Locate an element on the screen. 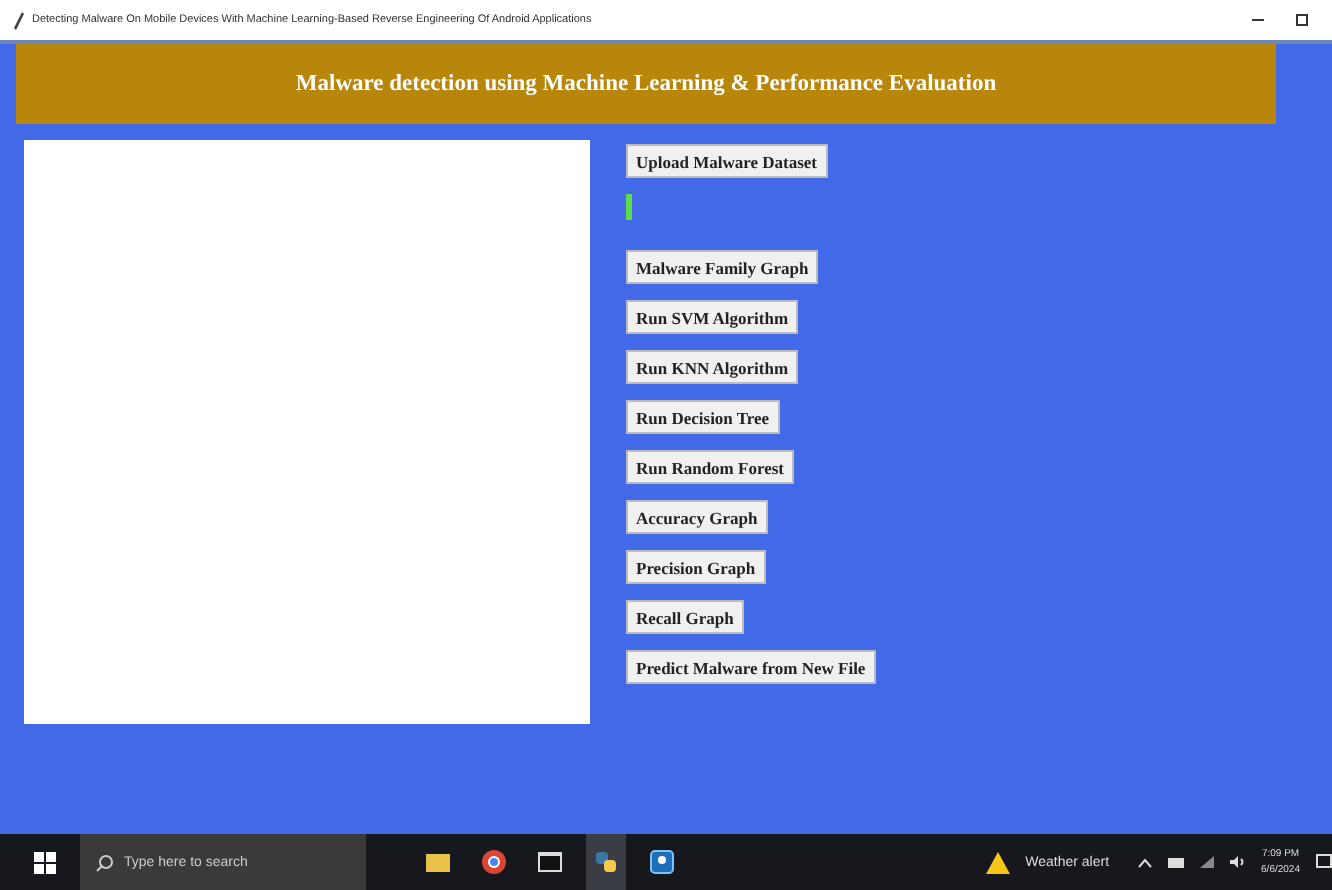 The image size is (1332, 890). warning-icon is located at coordinates (997, 862).